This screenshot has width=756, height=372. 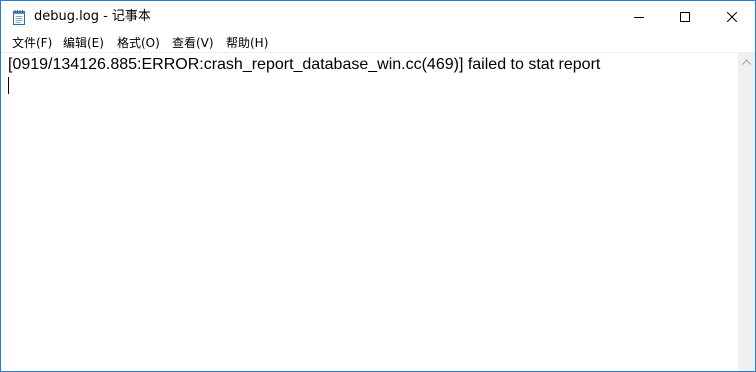 I want to click on maximize-button, so click(x=685, y=16).